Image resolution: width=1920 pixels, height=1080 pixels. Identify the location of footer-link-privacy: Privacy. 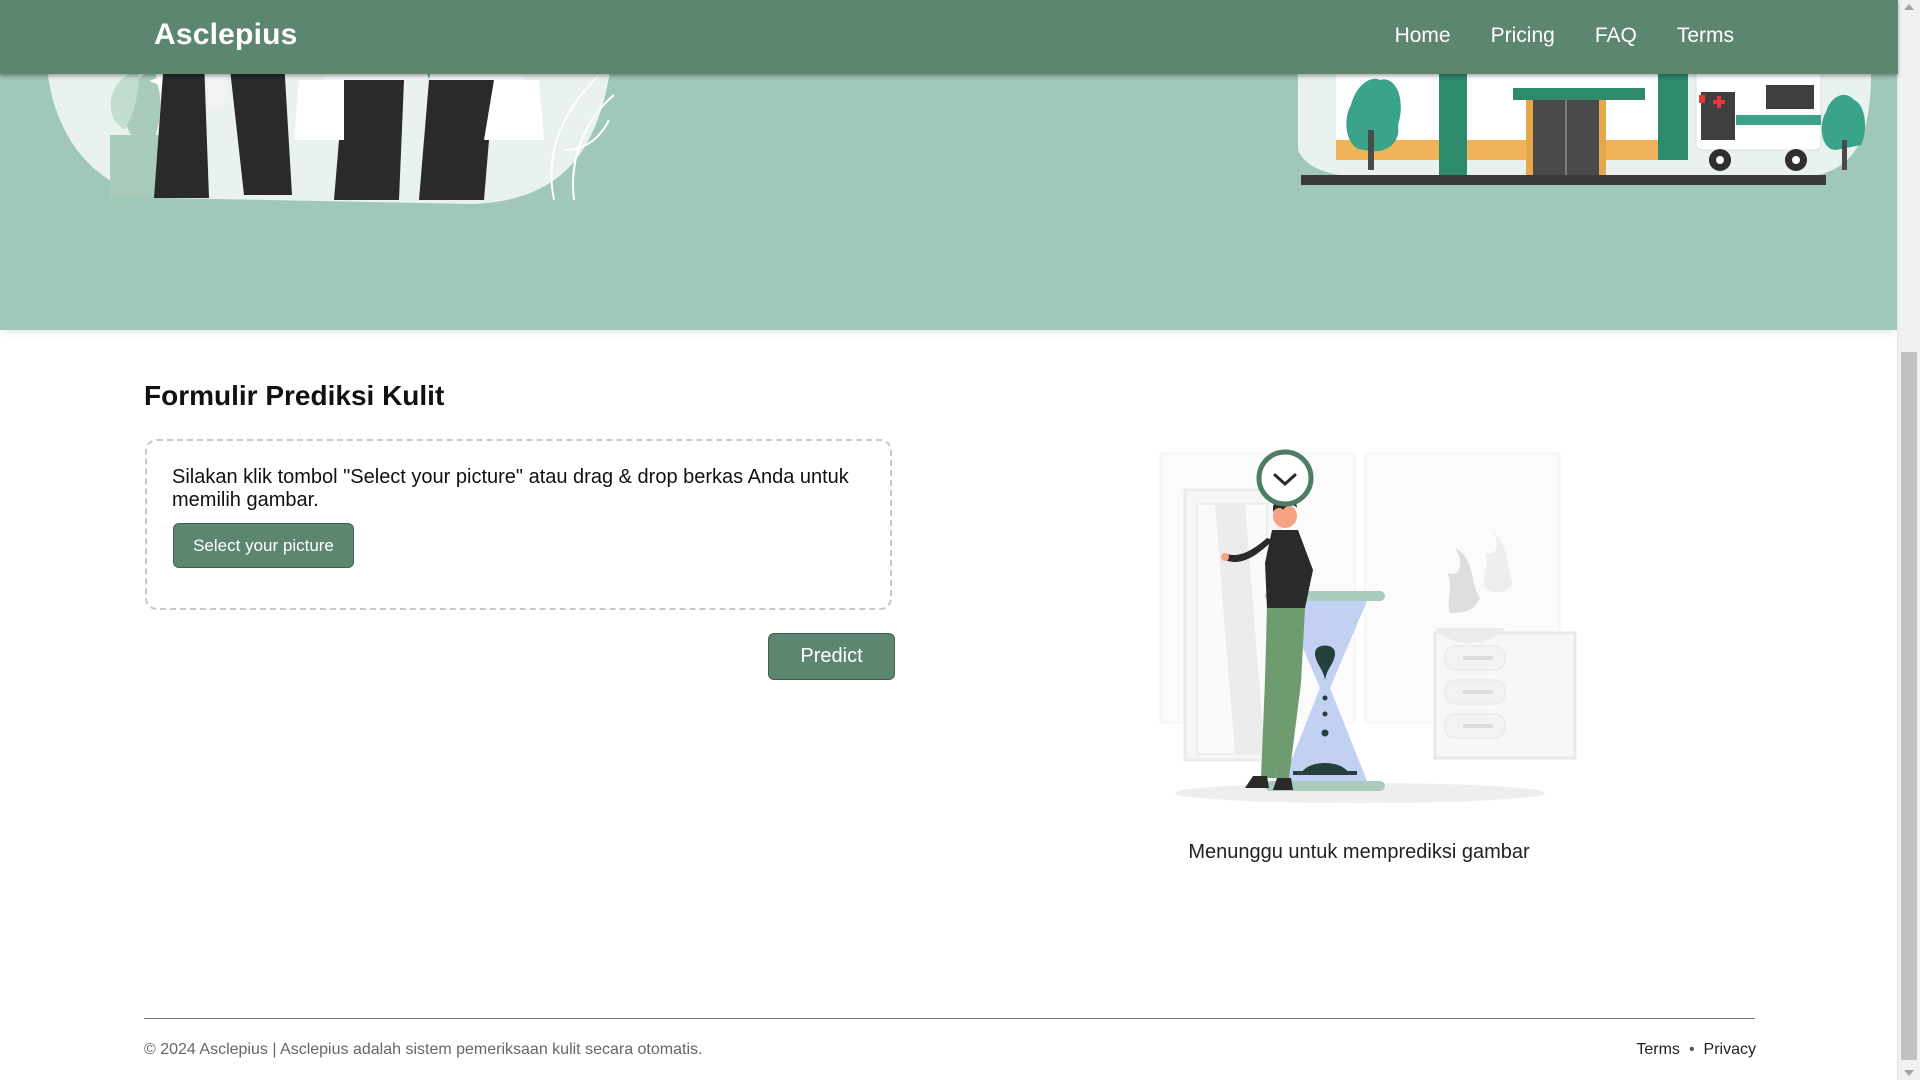
(1730, 1050).